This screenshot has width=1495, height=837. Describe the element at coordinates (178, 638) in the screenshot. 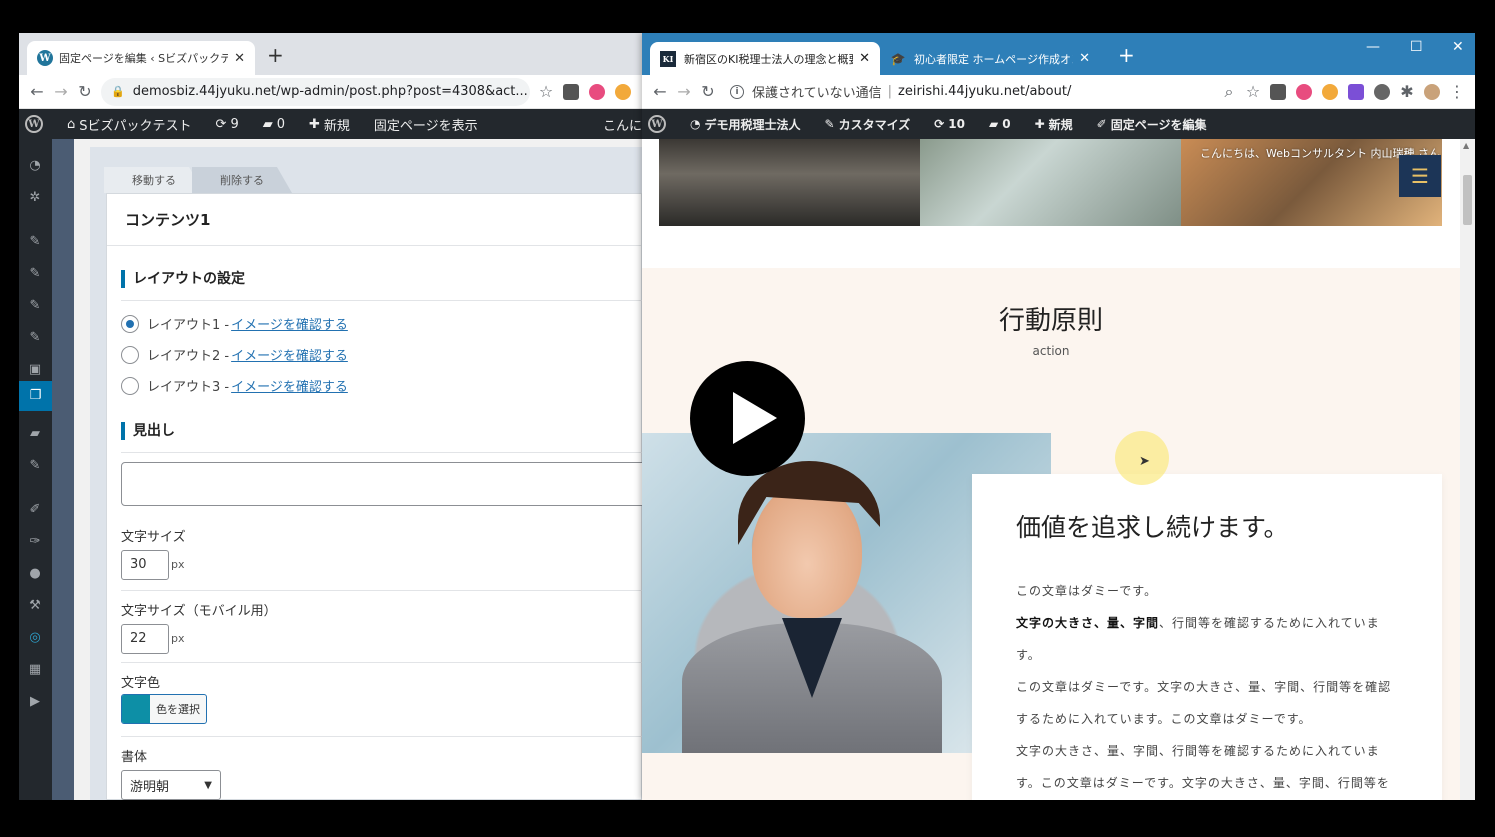

I see `font-size-mobile-unit: px` at that location.